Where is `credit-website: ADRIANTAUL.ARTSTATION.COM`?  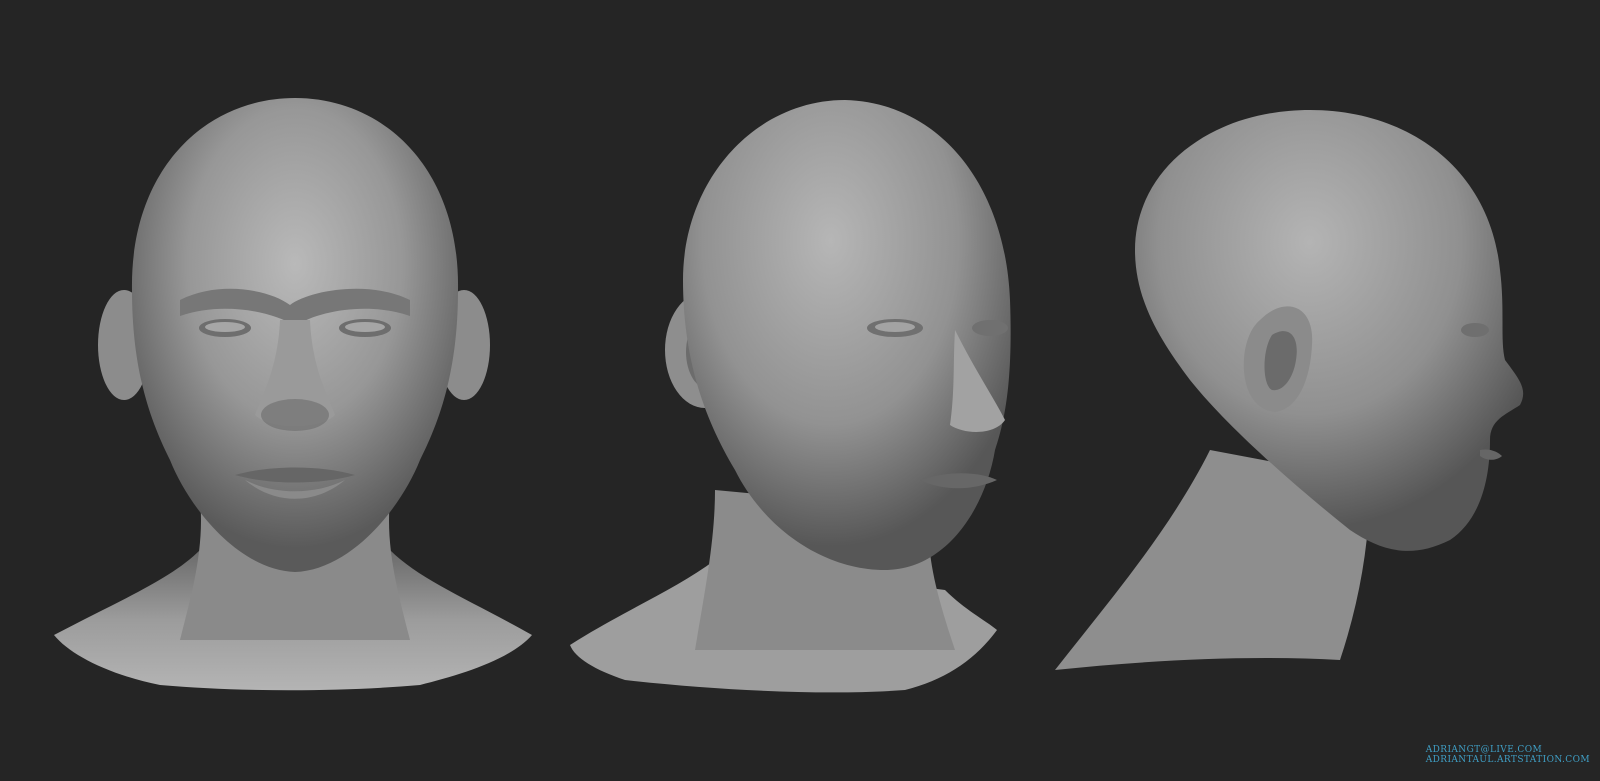
credit-website: ADRIANTAUL.ARTSTATION.COM is located at coordinates (1508, 760).